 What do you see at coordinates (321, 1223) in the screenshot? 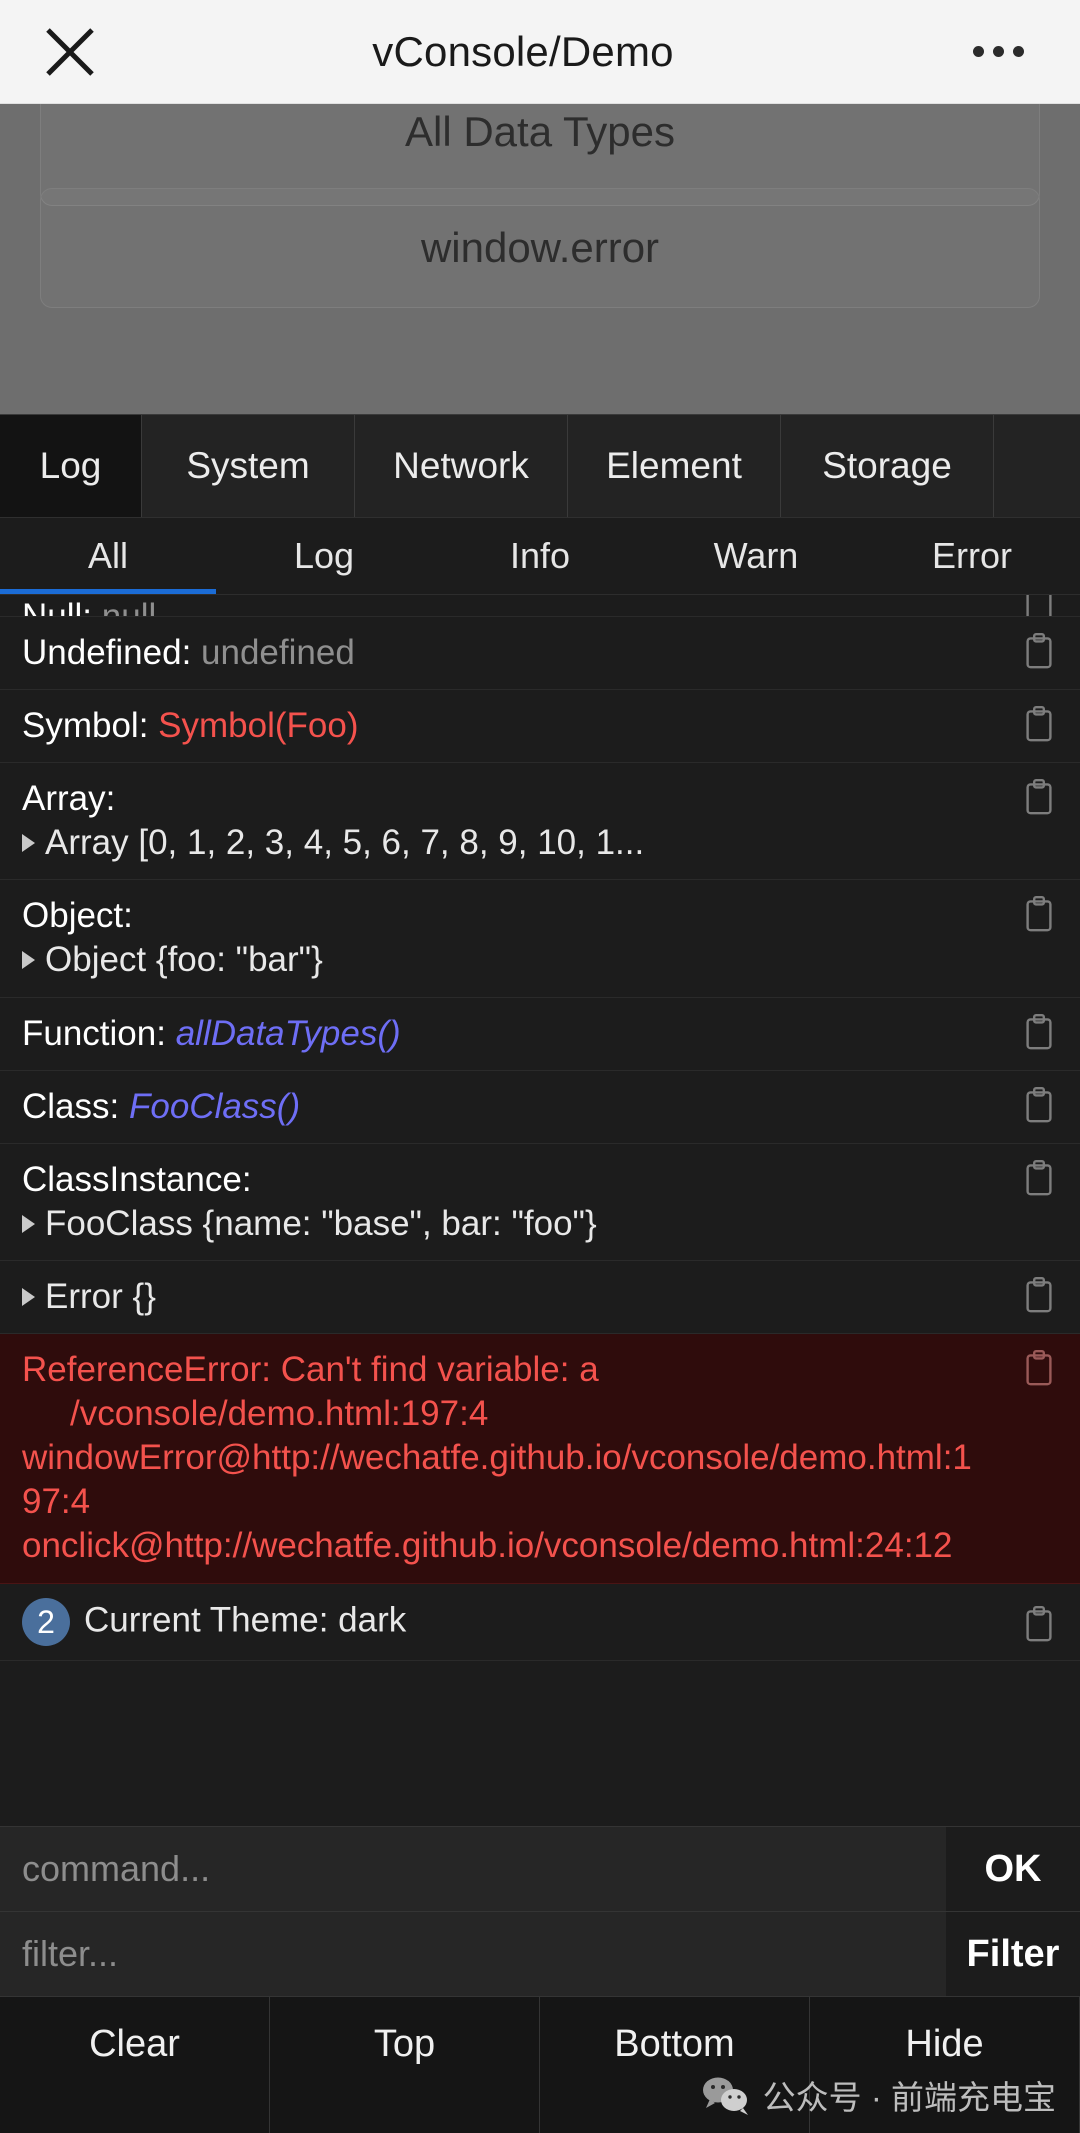
I see `log-value: FooClass {name: "base", bar: "foo"}` at bounding box center [321, 1223].